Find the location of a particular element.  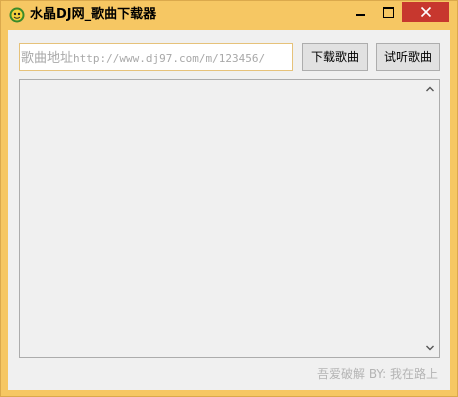

app-logo-icon is located at coordinates (17, 15).